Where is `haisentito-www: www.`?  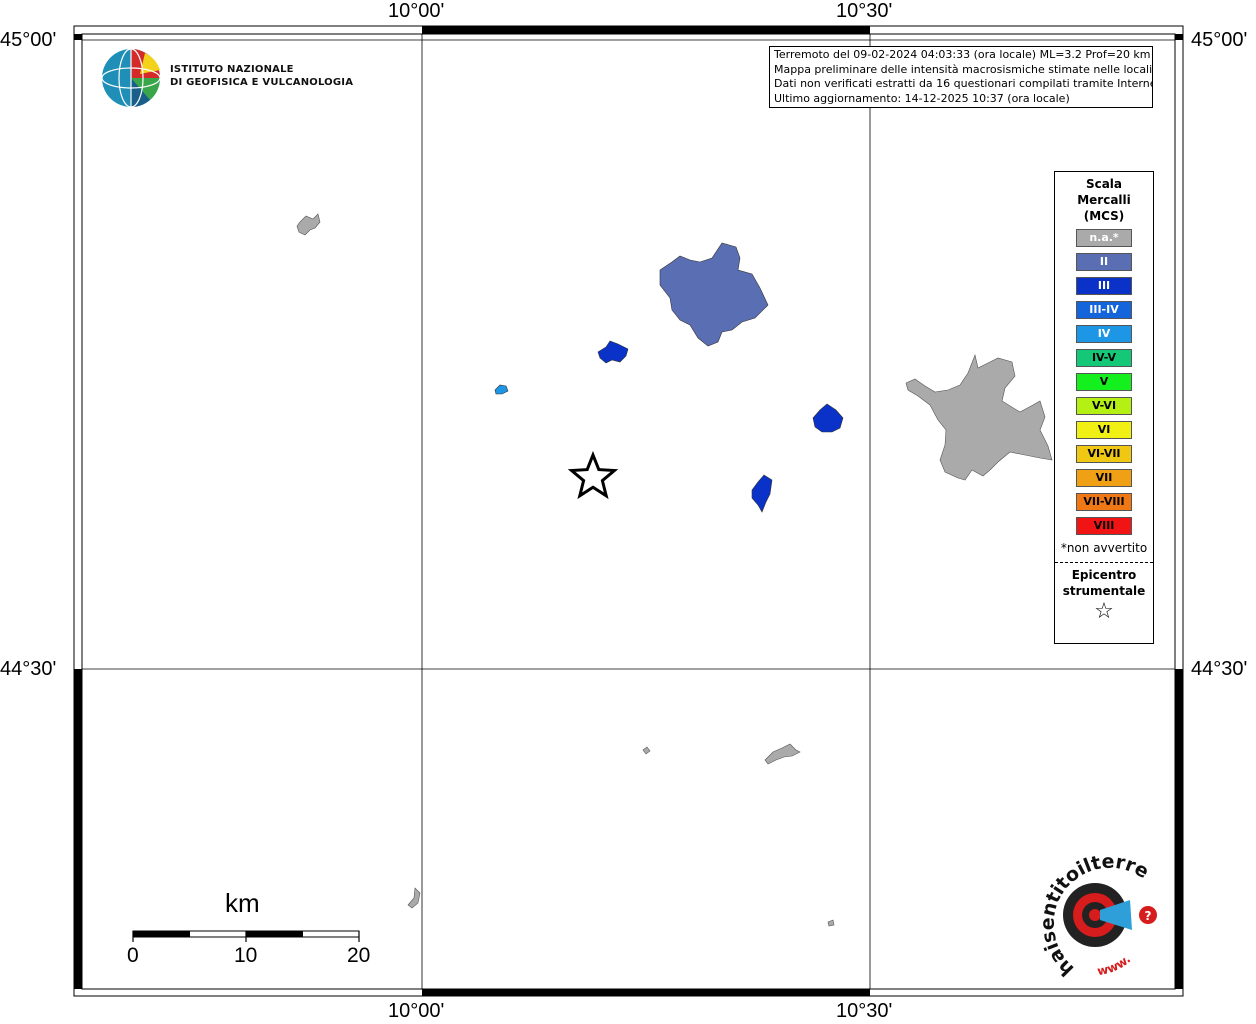 haisentito-www: www. is located at coordinates (1114, 965).